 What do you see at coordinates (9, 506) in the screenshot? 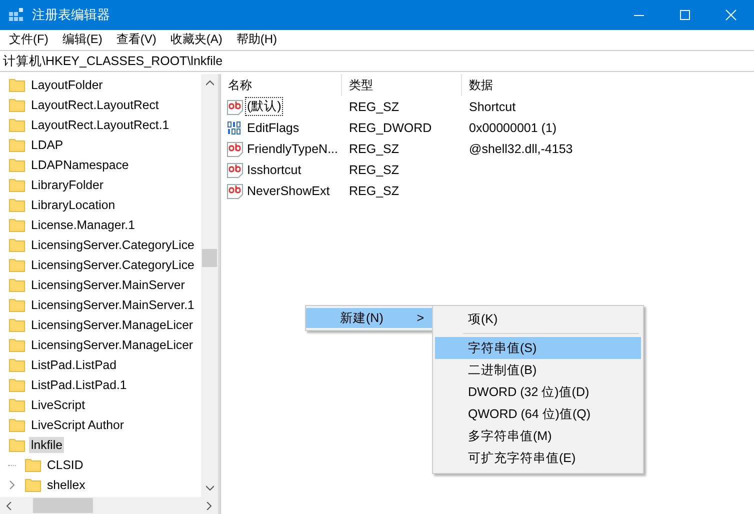
I see `scroll-left-icon` at bounding box center [9, 506].